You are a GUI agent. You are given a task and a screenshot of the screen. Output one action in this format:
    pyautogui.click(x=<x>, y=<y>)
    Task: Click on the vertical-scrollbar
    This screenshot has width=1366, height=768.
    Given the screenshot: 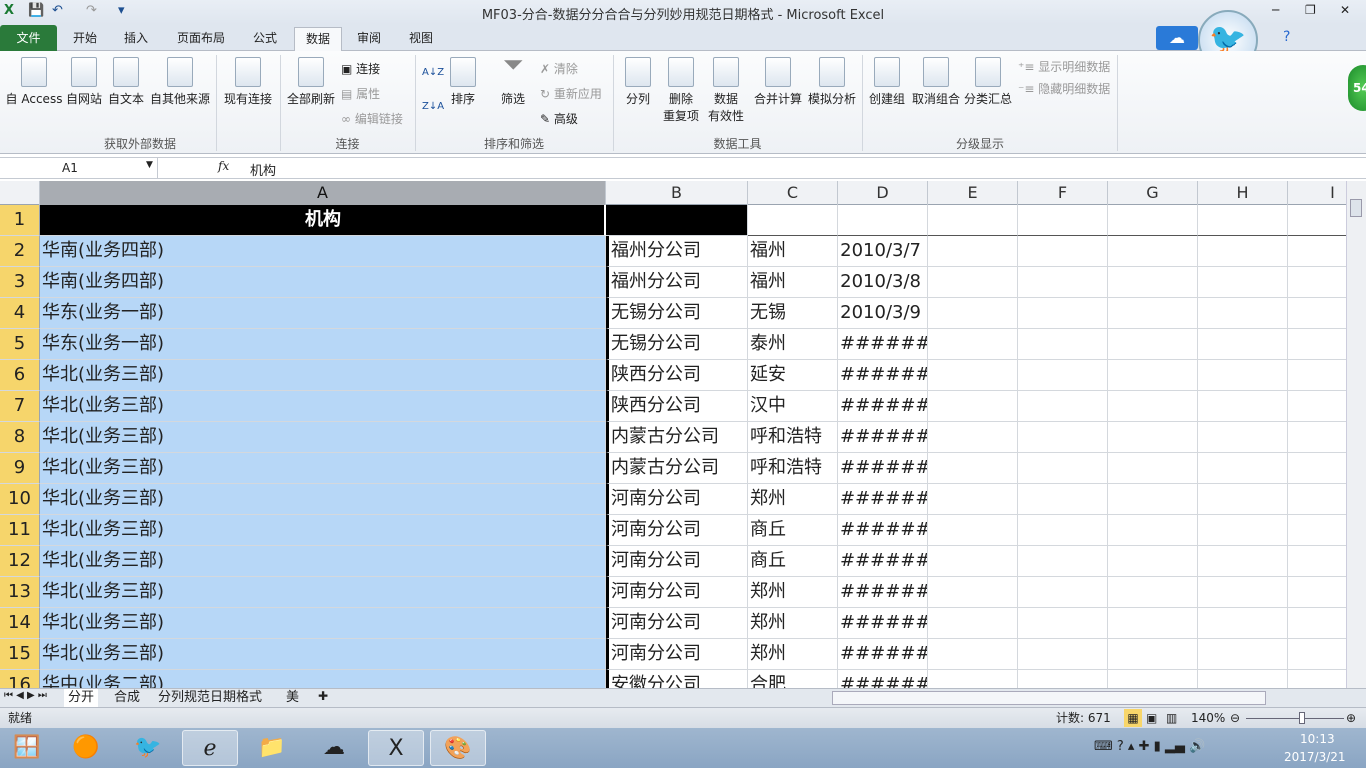 What is the action you would take?
    pyautogui.click(x=1356, y=434)
    